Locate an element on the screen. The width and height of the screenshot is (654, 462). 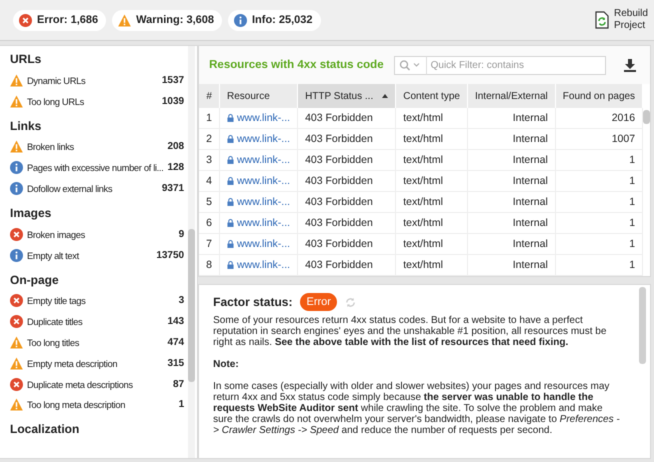
table-cell: 3 is located at coordinates (209, 160).